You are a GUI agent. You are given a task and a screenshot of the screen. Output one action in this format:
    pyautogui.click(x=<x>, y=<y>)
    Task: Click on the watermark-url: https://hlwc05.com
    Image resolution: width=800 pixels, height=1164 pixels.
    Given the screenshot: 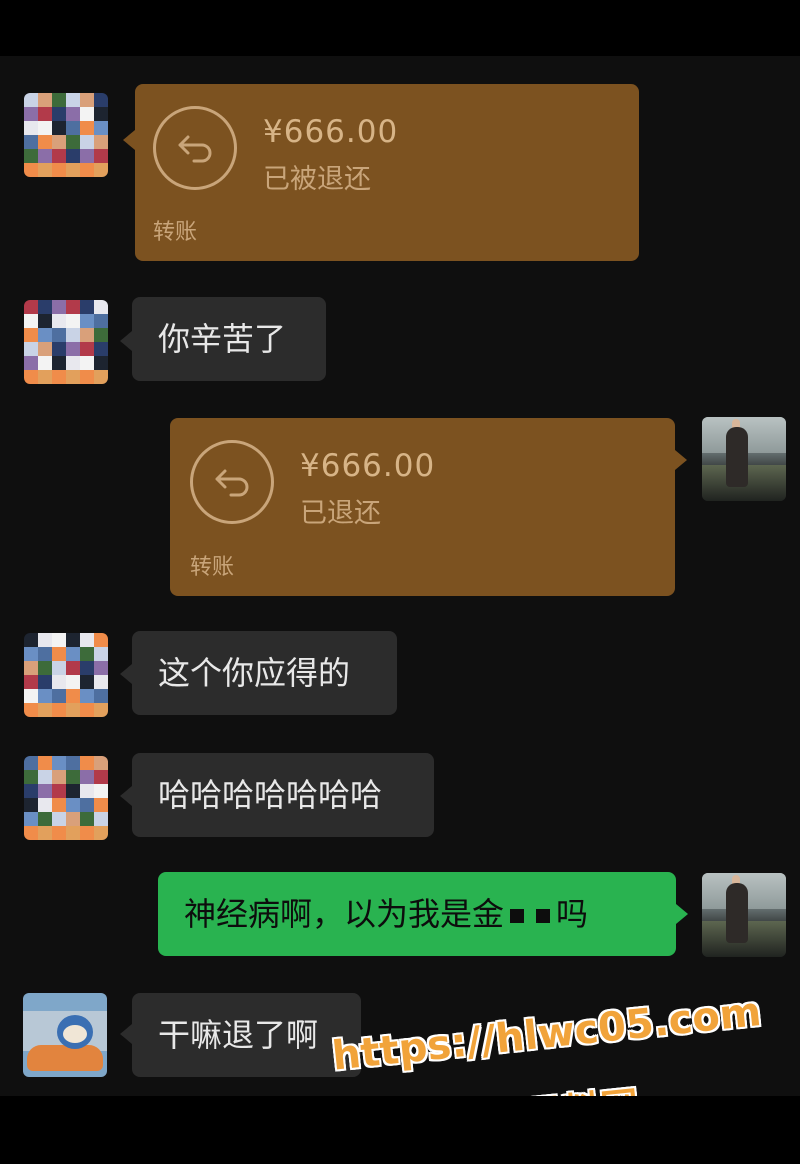 What is the action you would take?
    pyautogui.click(x=547, y=1034)
    